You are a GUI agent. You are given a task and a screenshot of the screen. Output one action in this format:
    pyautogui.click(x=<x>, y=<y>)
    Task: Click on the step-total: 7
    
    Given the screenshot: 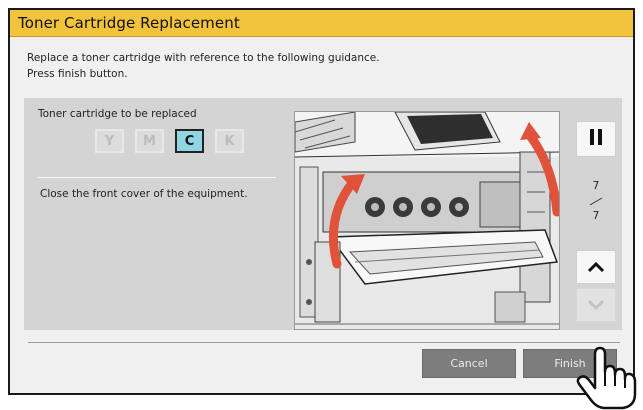 What is the action you would take?
    pyautogui.click(x=596, y=216)
    